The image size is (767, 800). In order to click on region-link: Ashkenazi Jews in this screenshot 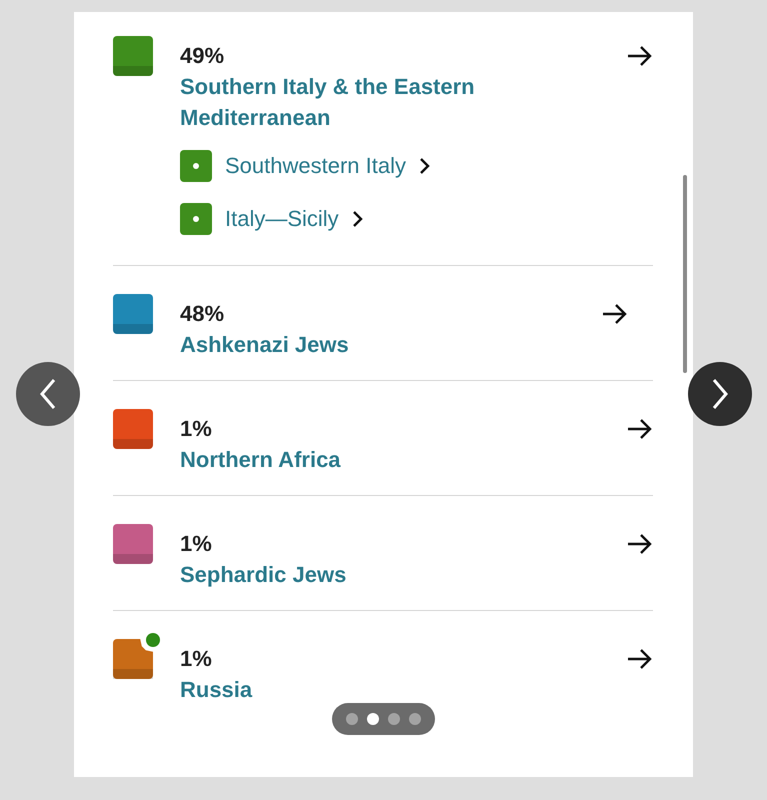, I will do `click(350, 344)`.